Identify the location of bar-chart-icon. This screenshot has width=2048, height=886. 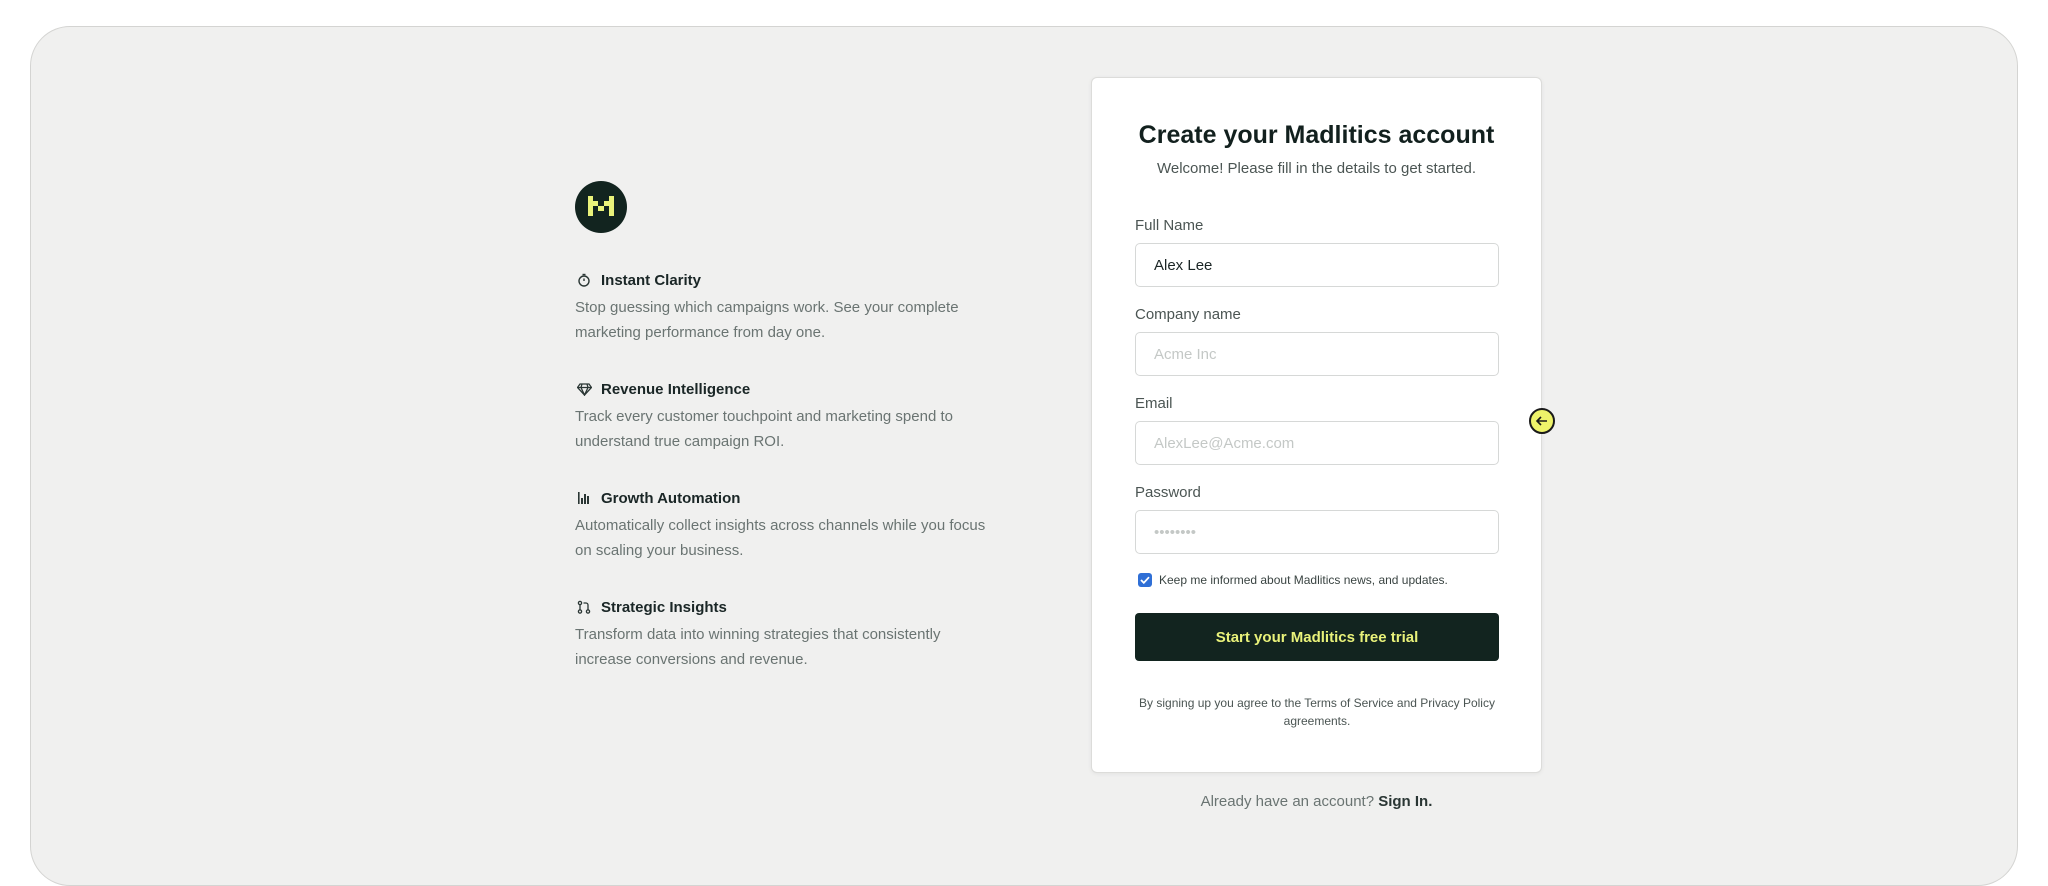
(584, 498).